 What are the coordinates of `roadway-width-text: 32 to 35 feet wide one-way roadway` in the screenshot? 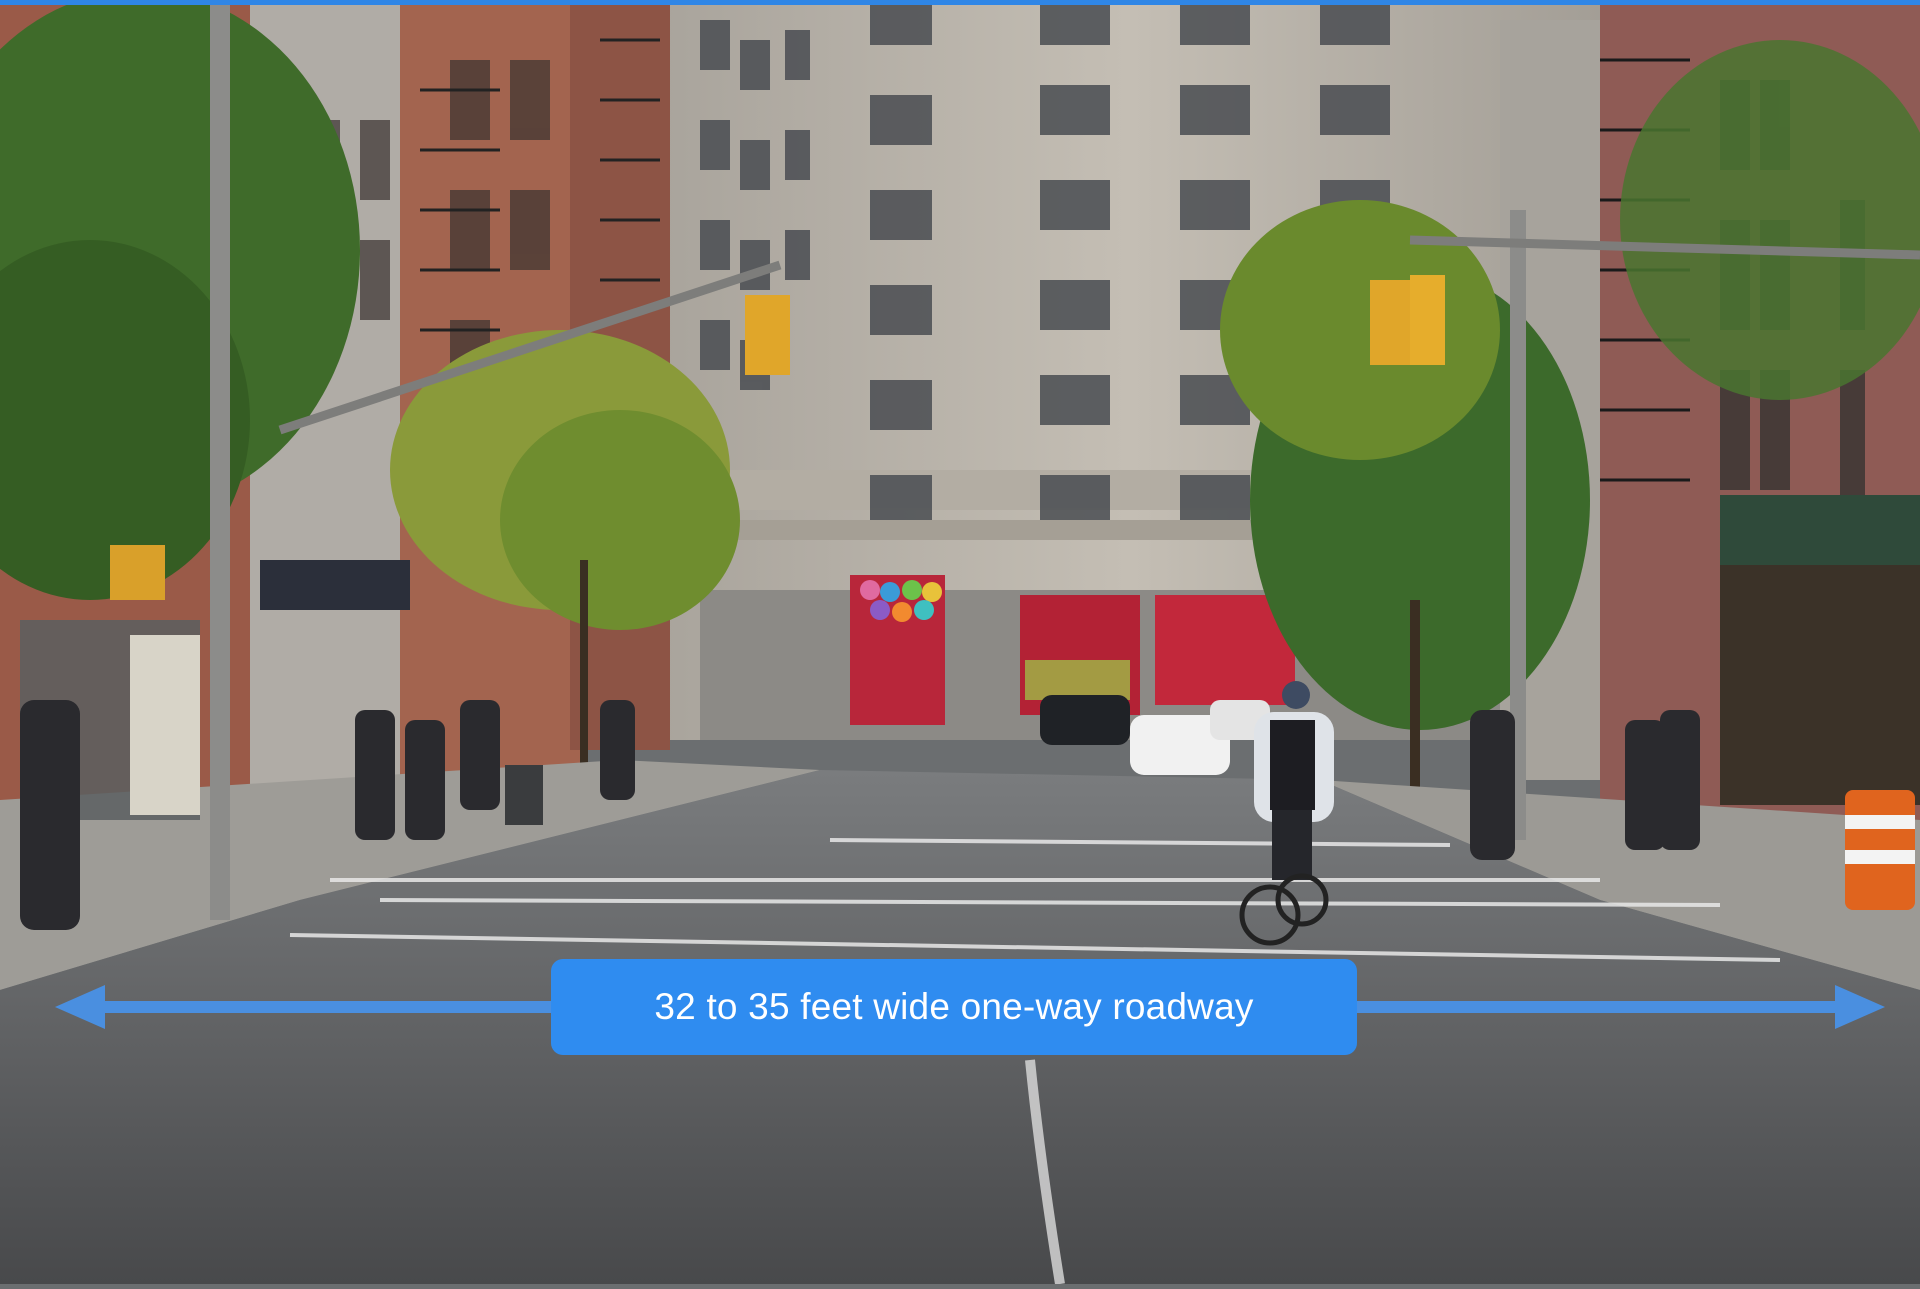 It's located at (954, 1006).